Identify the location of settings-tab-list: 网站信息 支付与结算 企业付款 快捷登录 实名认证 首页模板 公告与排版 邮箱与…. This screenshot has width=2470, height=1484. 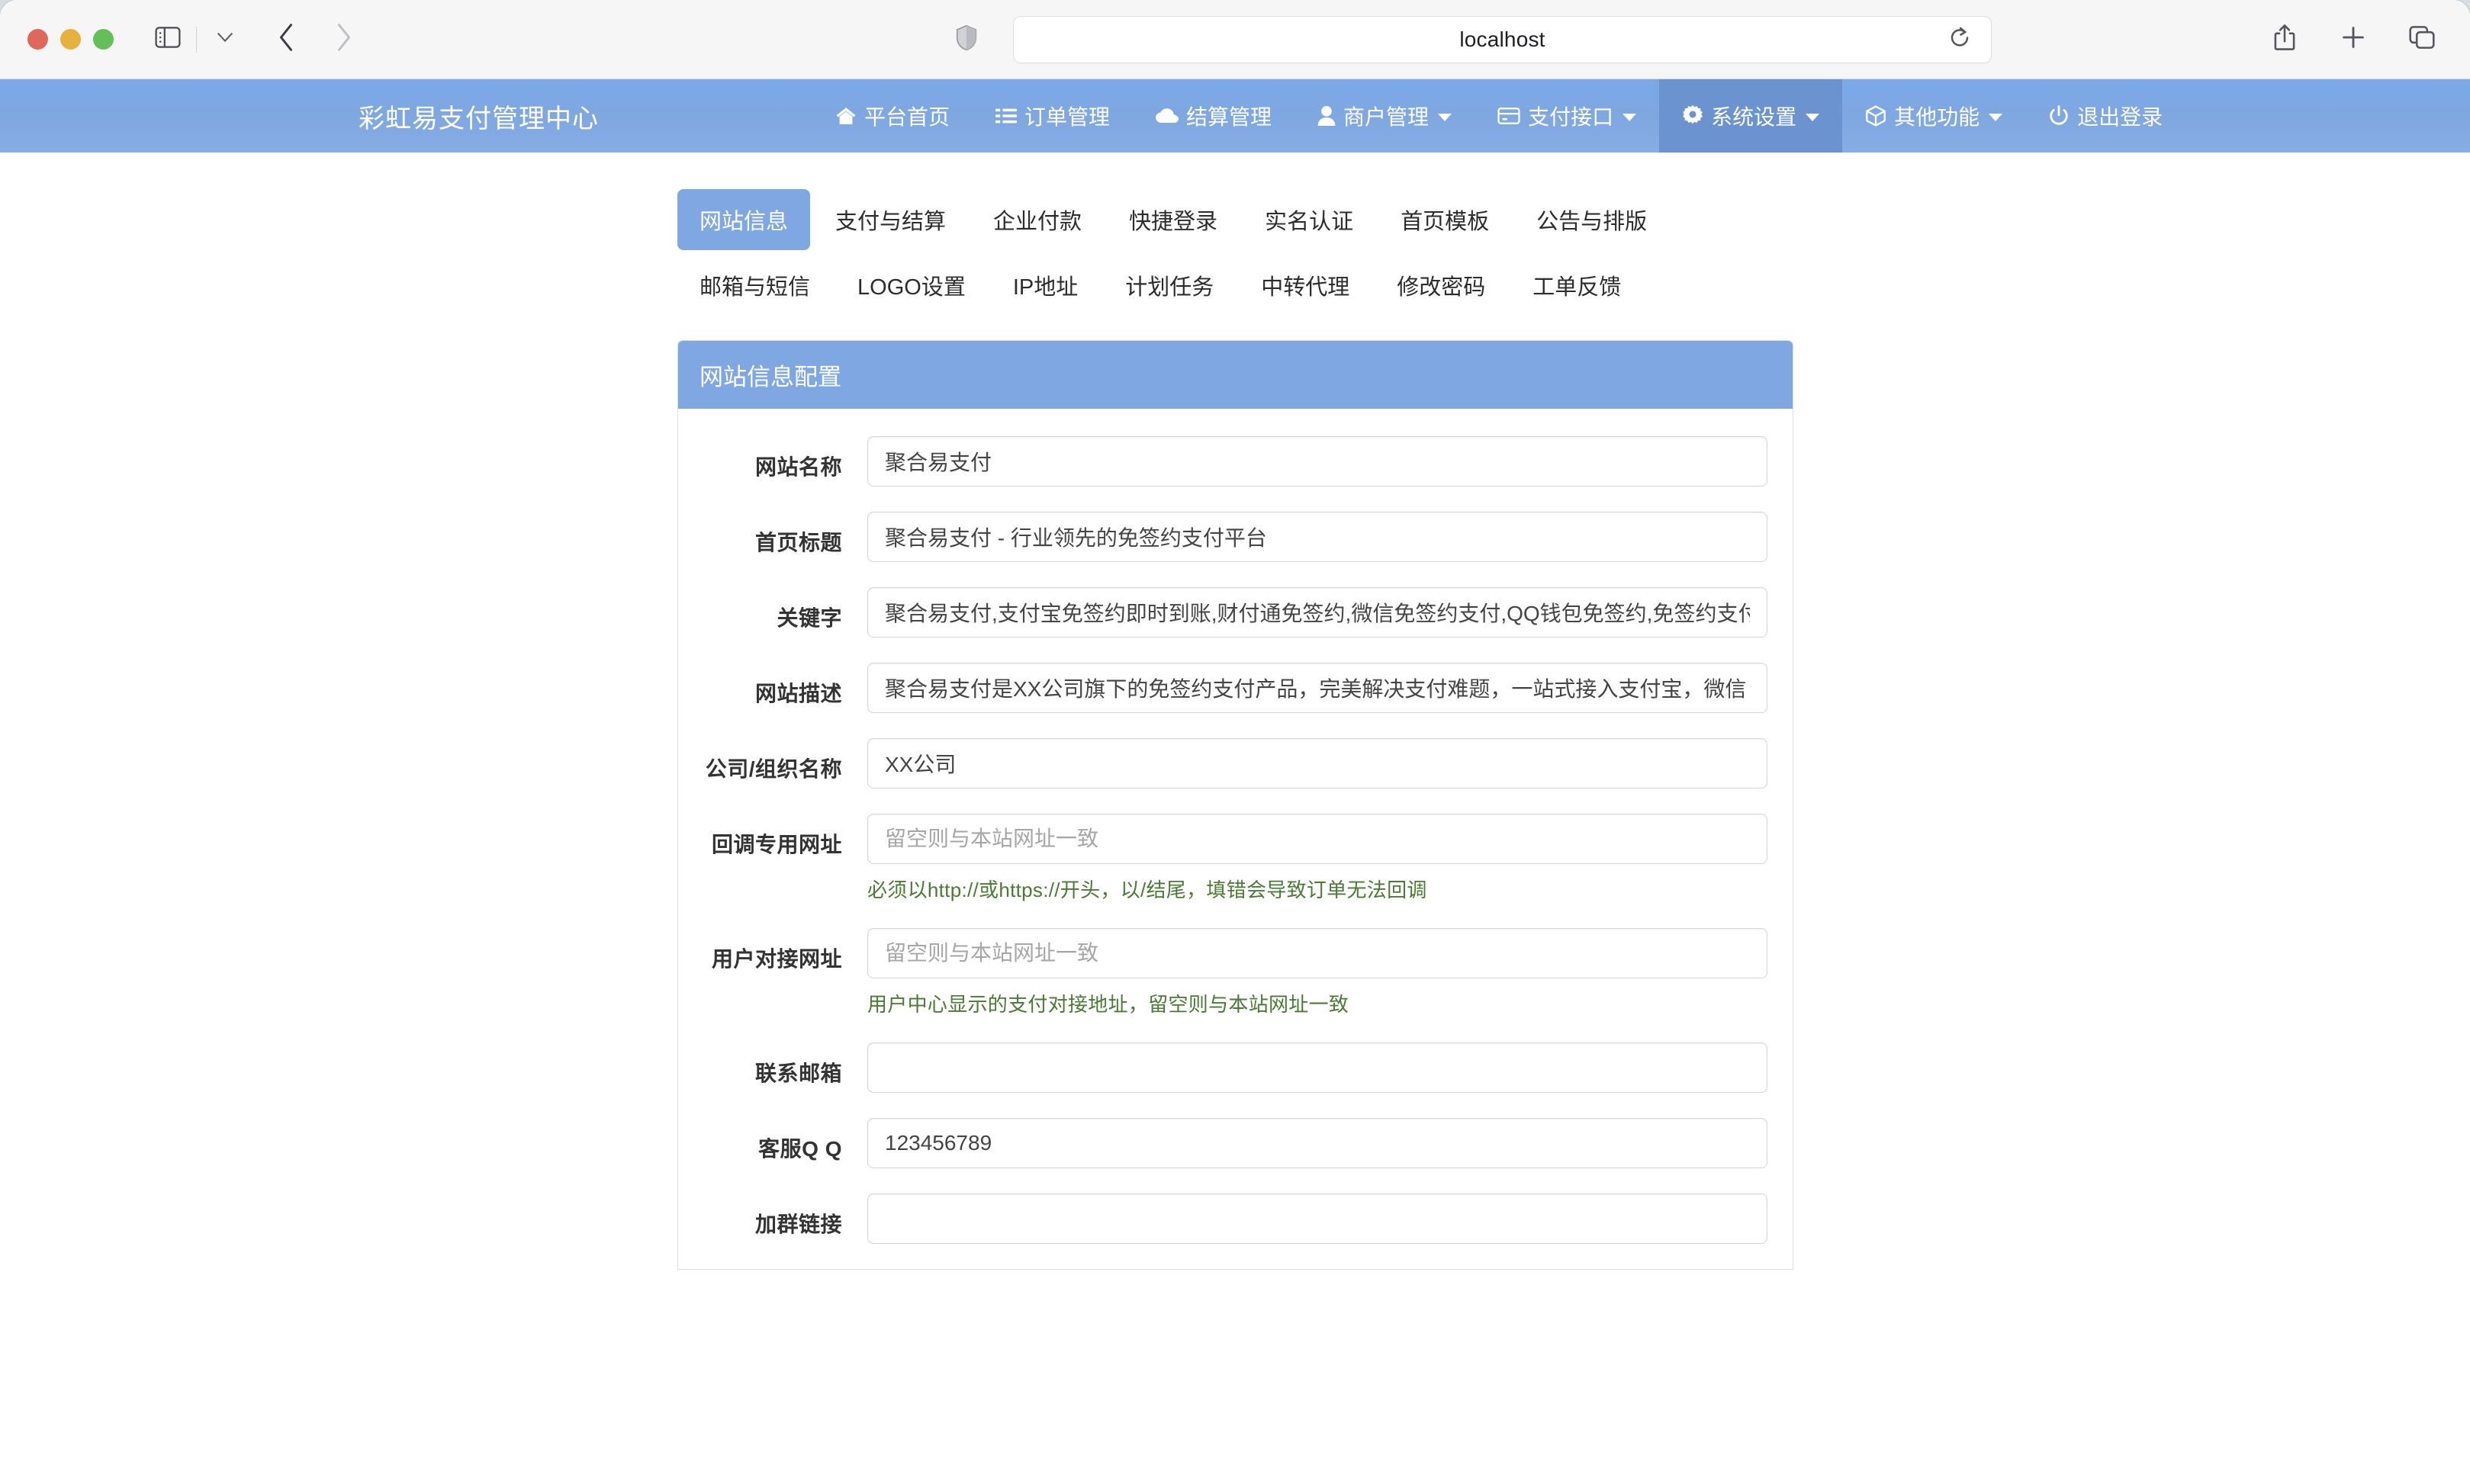
(1235, 254).